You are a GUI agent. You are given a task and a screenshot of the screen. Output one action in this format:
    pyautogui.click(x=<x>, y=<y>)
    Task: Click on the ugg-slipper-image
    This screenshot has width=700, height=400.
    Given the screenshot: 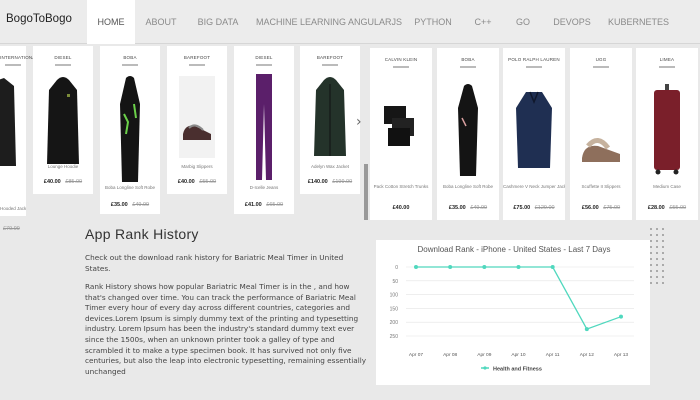 What is the action you would take?
    pyautogui.click(x=601, y=150)
    